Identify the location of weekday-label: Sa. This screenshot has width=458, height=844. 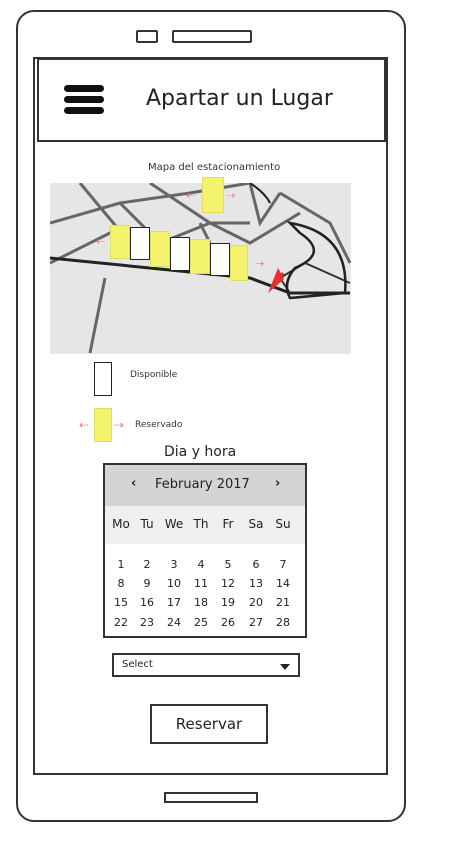
(256, 524).